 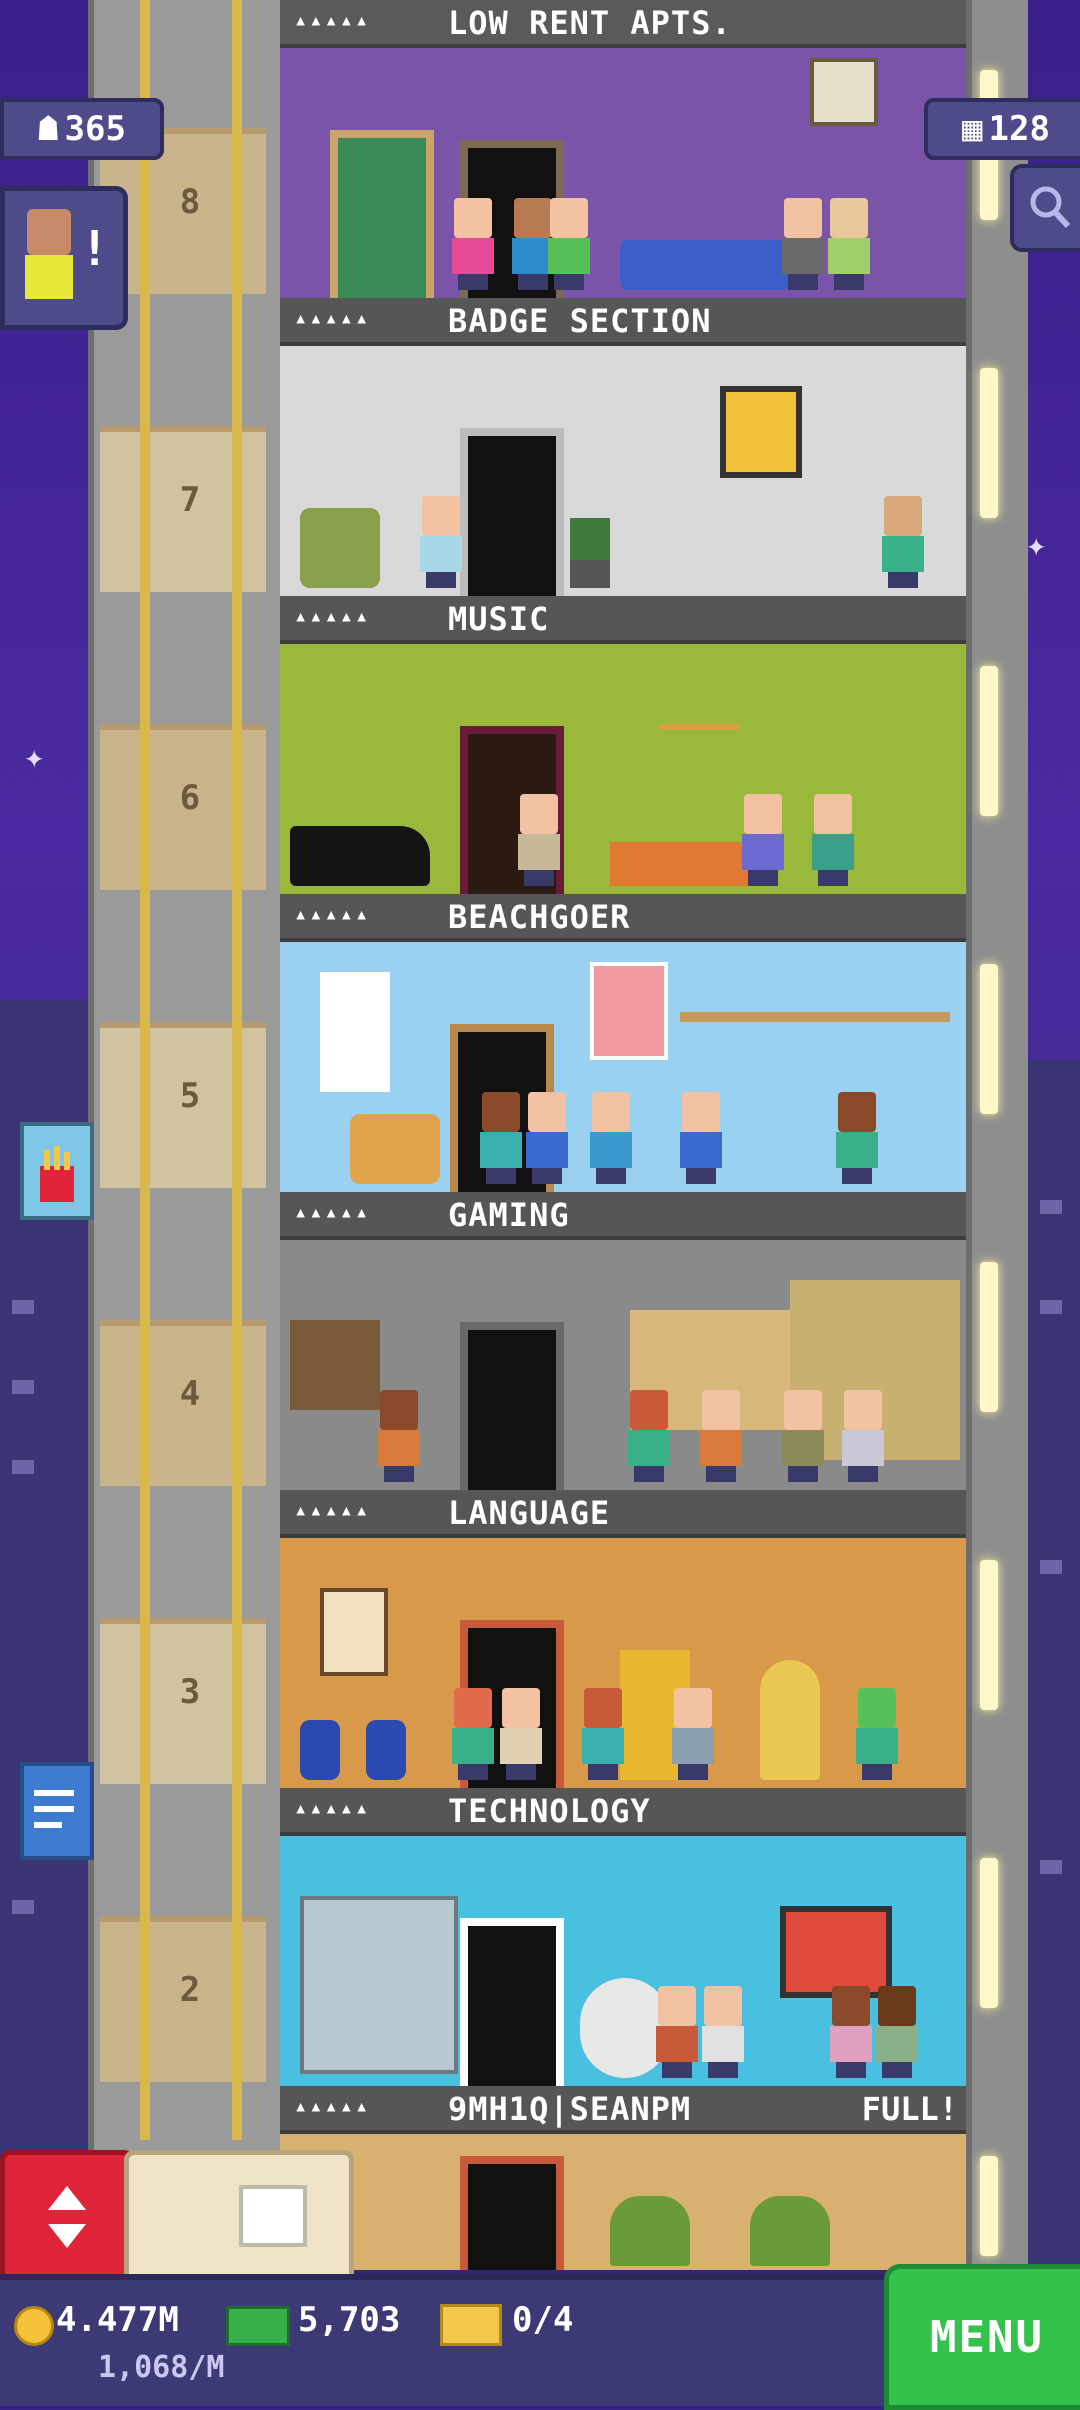 I want to click on floor-title: BEACHGOER, so click(x=539, y=917).